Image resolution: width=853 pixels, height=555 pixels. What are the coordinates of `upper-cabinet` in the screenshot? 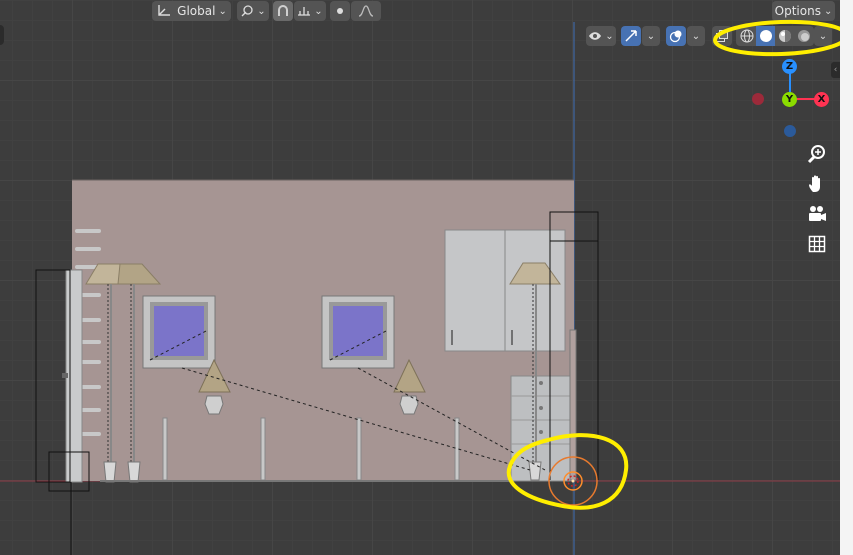 It's located at (505, 290).